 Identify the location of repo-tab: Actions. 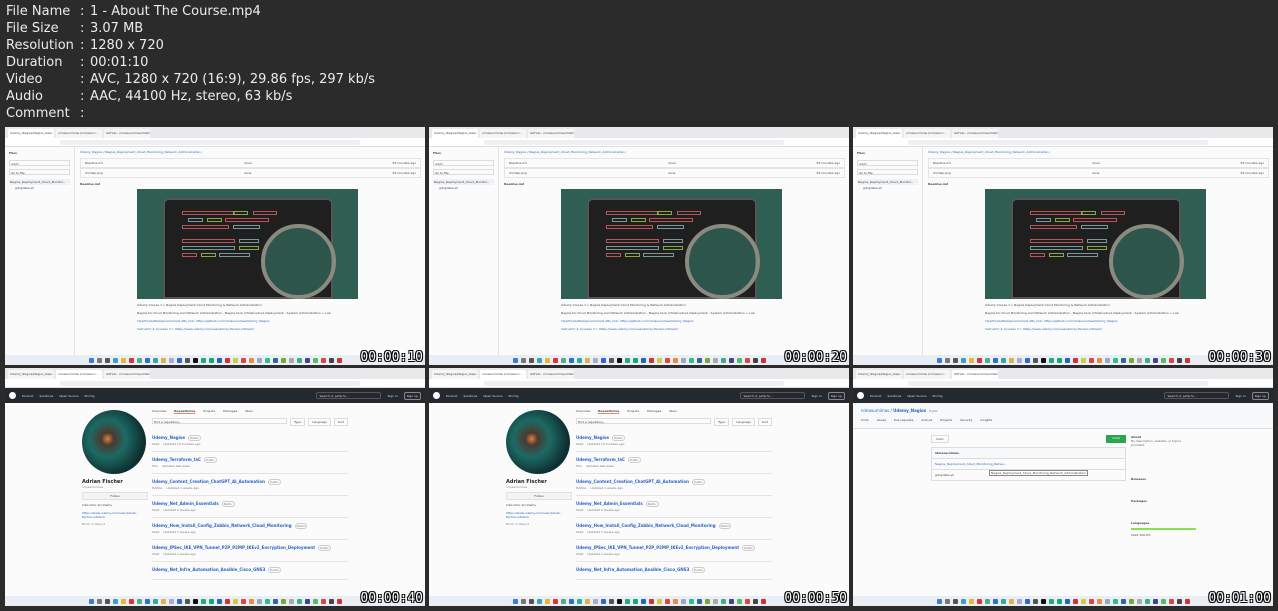
(926, 420).